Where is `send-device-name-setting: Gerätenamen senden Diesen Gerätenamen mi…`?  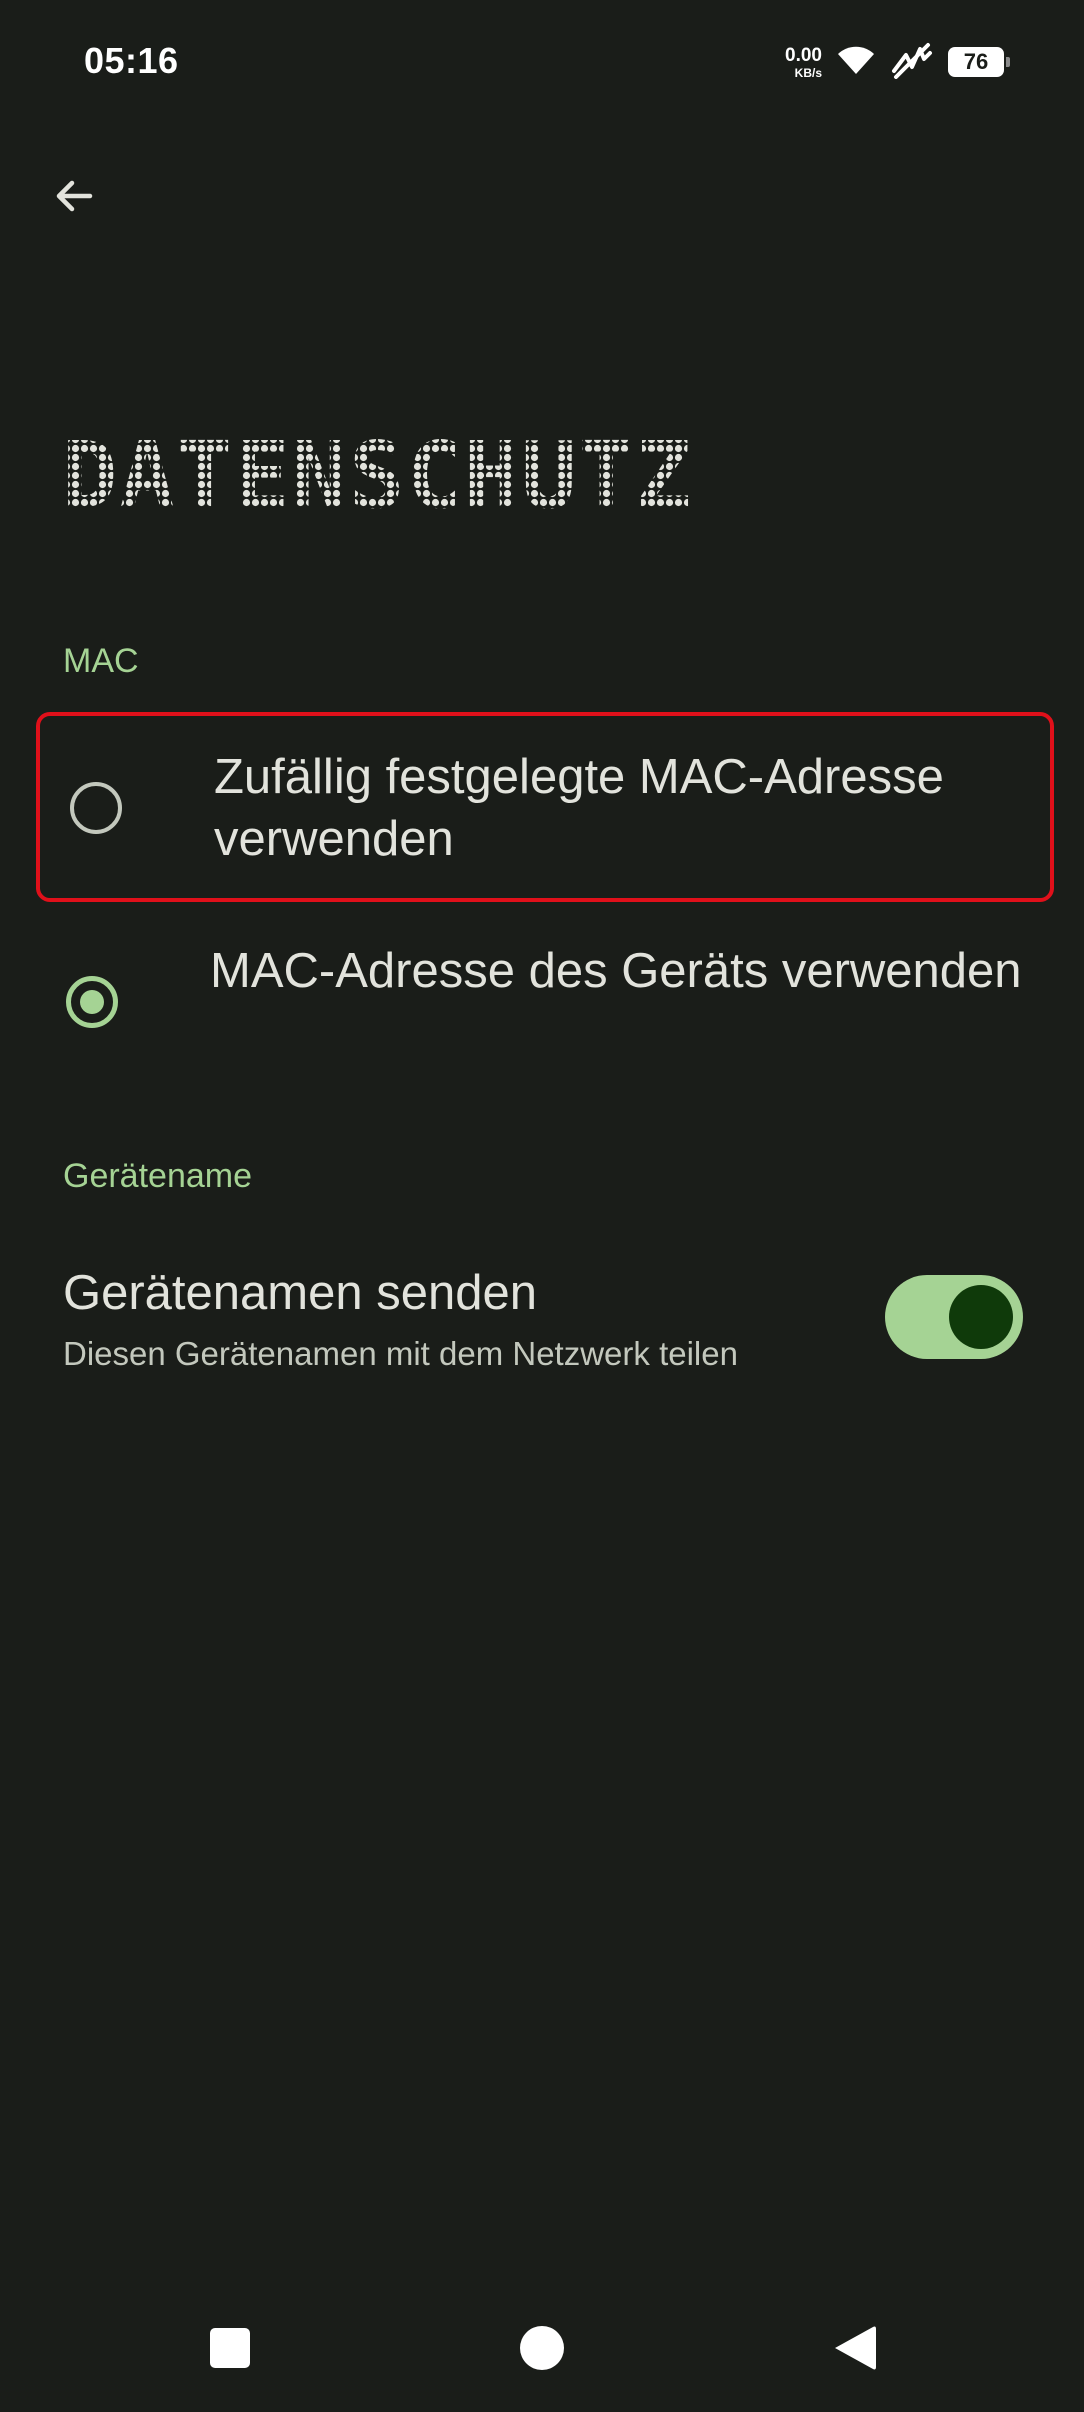 send-device-name-setting: Gerätenamen senden Diesen Gerätenamen mi… is located at coordinates (543, 1315).